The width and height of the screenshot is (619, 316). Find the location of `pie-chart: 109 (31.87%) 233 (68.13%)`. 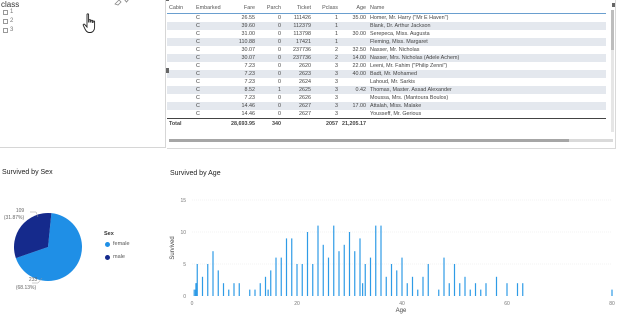

pie-chart: 109 (31.87%) 233 (68.13%) is located at coordinates (50, 240).